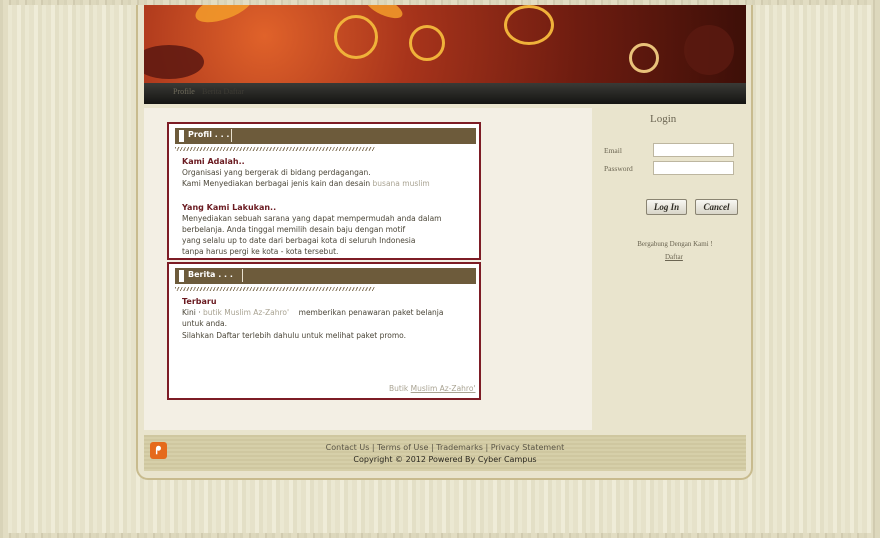 The height and width of the screenshot is (538, 880). I want to click on nav-bar: Profile Berita Daftar, so click(445, 93).